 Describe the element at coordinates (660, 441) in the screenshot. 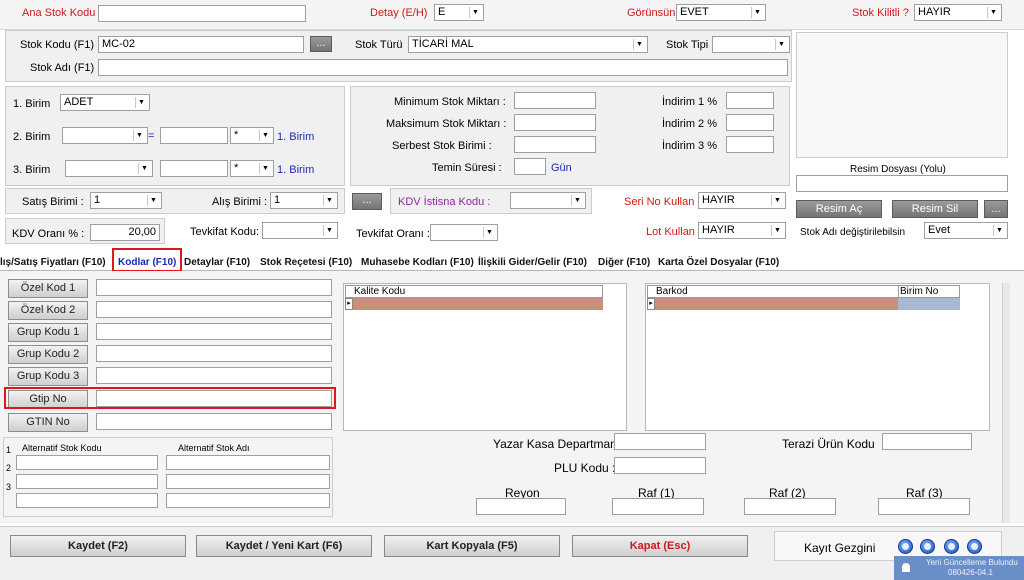

I see `yazar-kasa-input` at that location.